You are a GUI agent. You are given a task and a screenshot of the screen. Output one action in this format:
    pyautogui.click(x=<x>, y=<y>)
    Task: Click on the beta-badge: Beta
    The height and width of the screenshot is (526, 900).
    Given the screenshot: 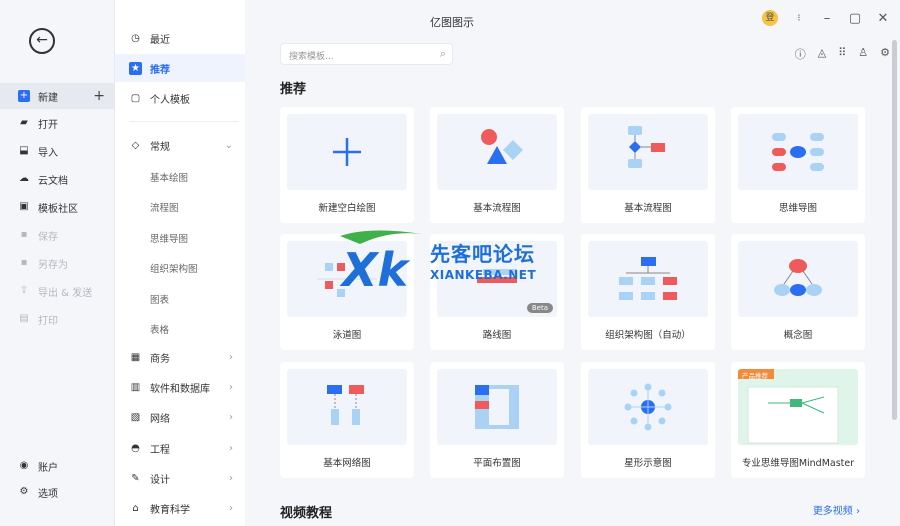 What is the action you would take?
    pyautogui.click(x=539, y=308)
    